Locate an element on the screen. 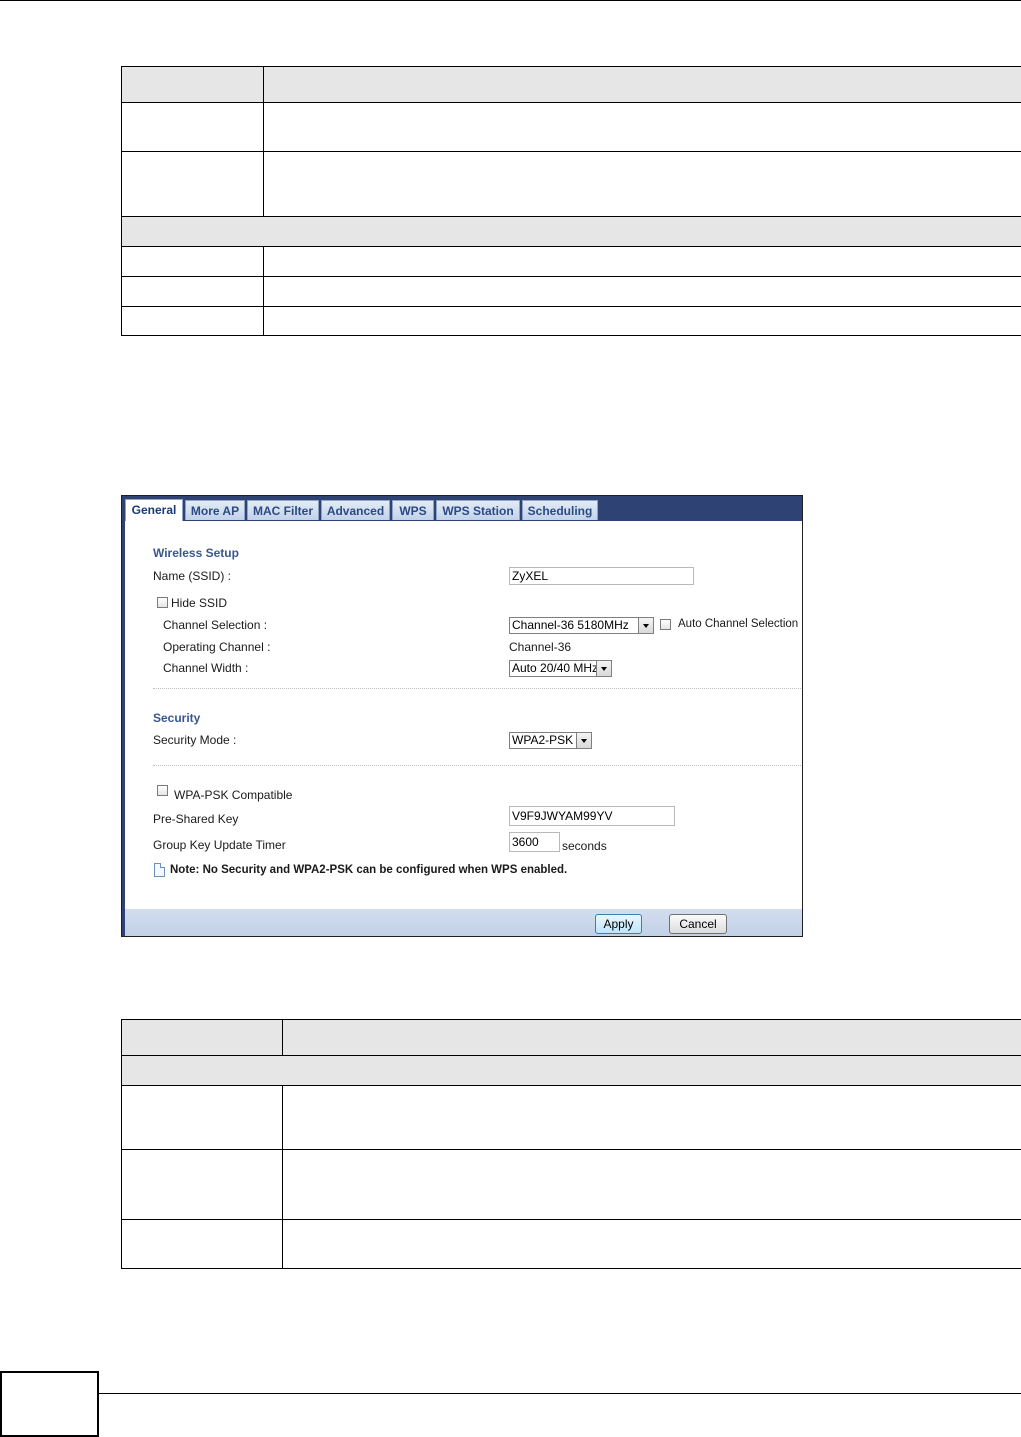 The height and width of the screenshot is (1437, 1021). security-mode-label: Security Mode : is located at coordinates (195, 740).